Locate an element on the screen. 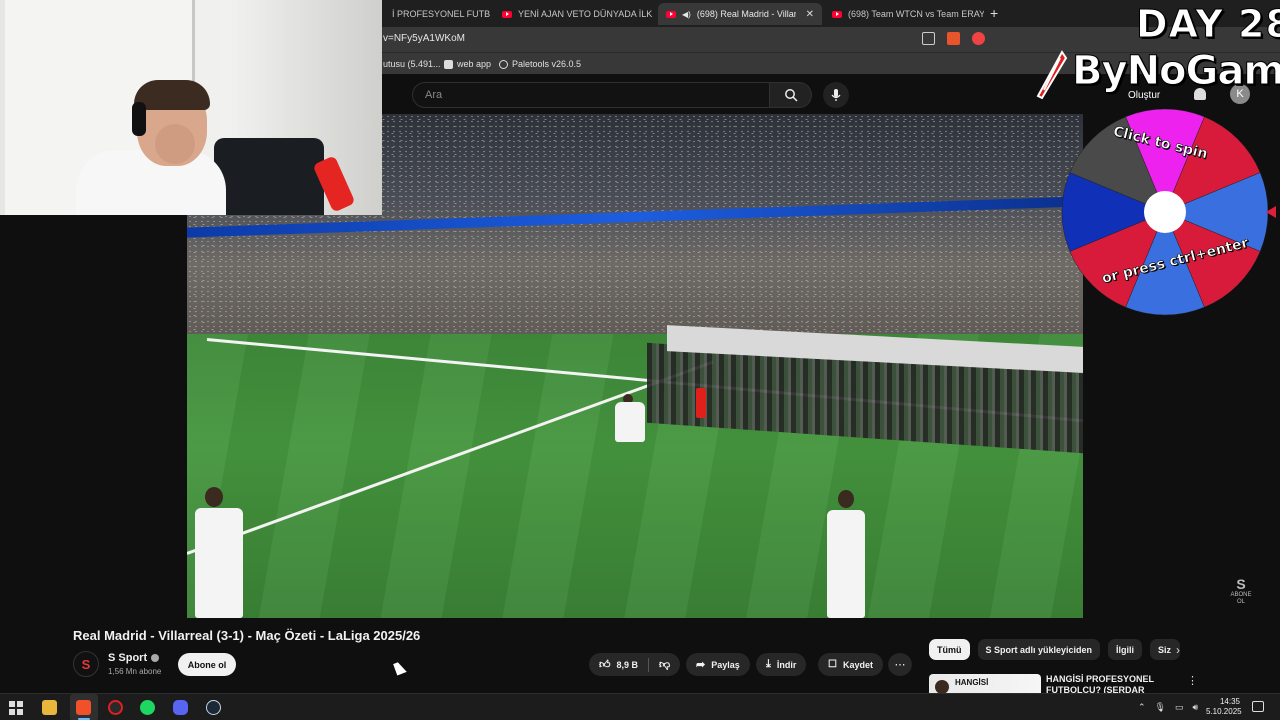  tab-yeni-ajan-veto: YENİ AJAN VETO DÜNYADA İLK DEN is located at coordinates (574, 14).